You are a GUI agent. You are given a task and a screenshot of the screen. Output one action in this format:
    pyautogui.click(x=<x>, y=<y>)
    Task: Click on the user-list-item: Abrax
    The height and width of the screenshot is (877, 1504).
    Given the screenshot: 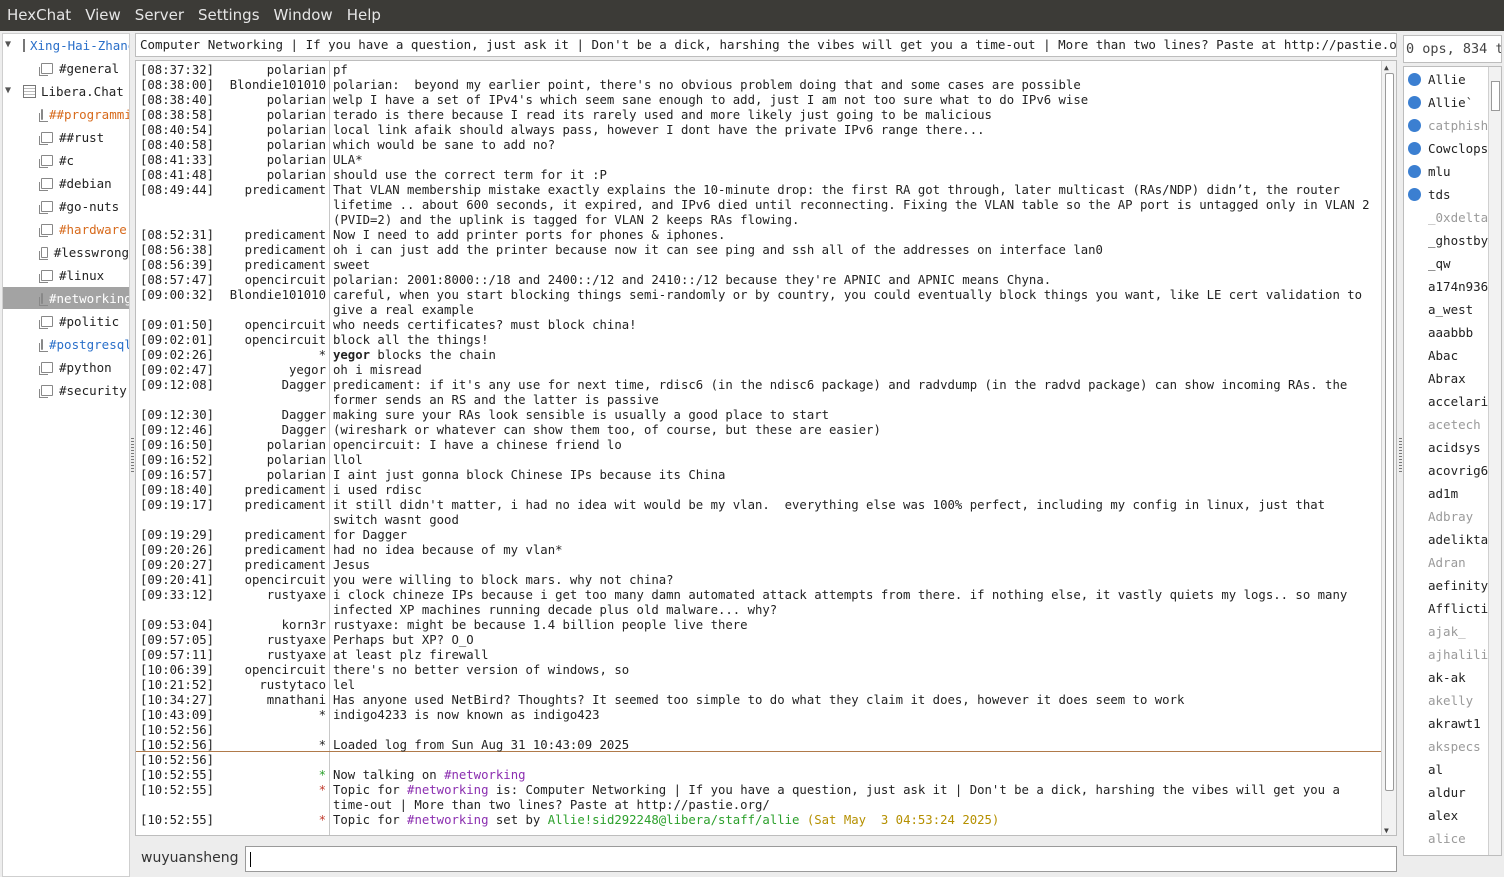 What is the action you would take?
    pyautogui.click(x=1446, y=378)
    